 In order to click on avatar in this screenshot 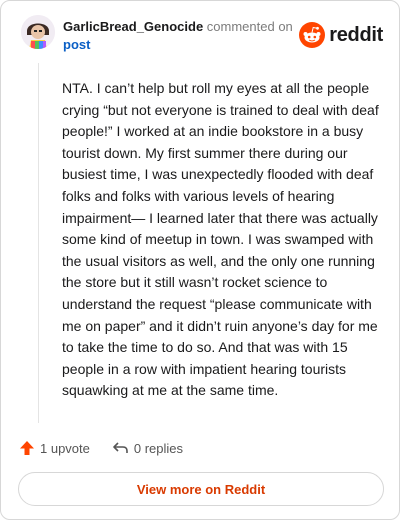, I will do `click(38, 32)`.